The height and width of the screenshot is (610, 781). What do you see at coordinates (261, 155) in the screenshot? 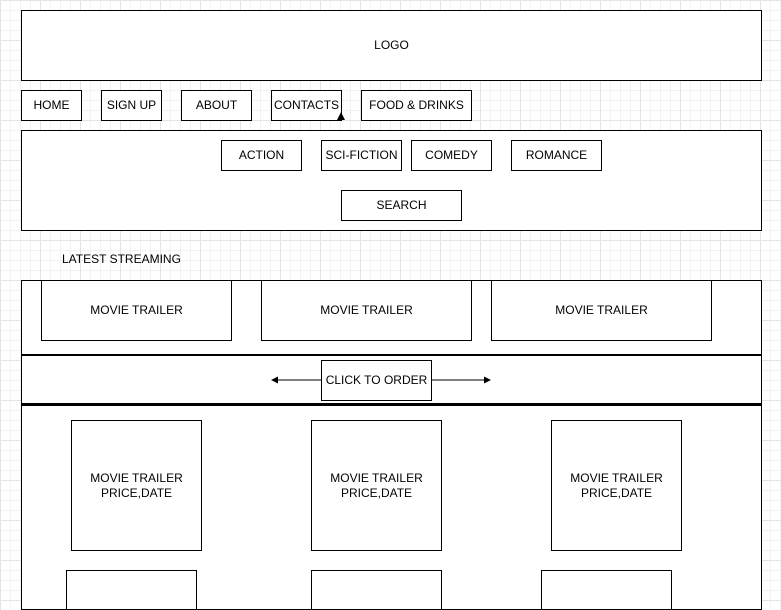
I see `genre-action-button: ACTION` at bounding box center [261, 155].